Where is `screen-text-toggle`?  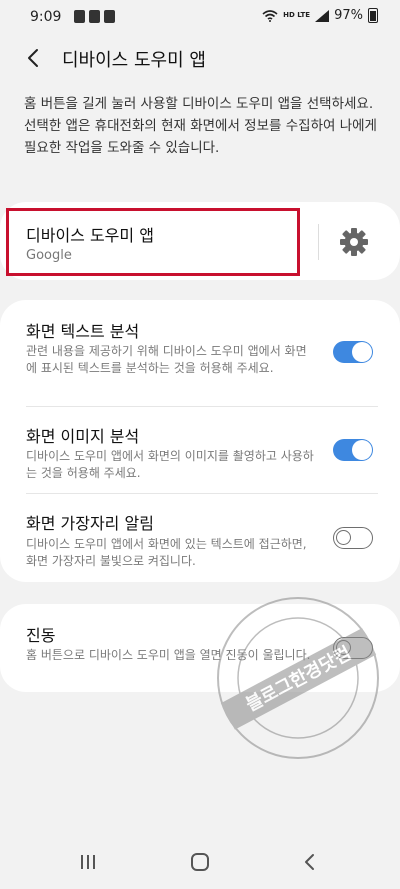
screen-text-toggle is located at coordinates (353, 352).